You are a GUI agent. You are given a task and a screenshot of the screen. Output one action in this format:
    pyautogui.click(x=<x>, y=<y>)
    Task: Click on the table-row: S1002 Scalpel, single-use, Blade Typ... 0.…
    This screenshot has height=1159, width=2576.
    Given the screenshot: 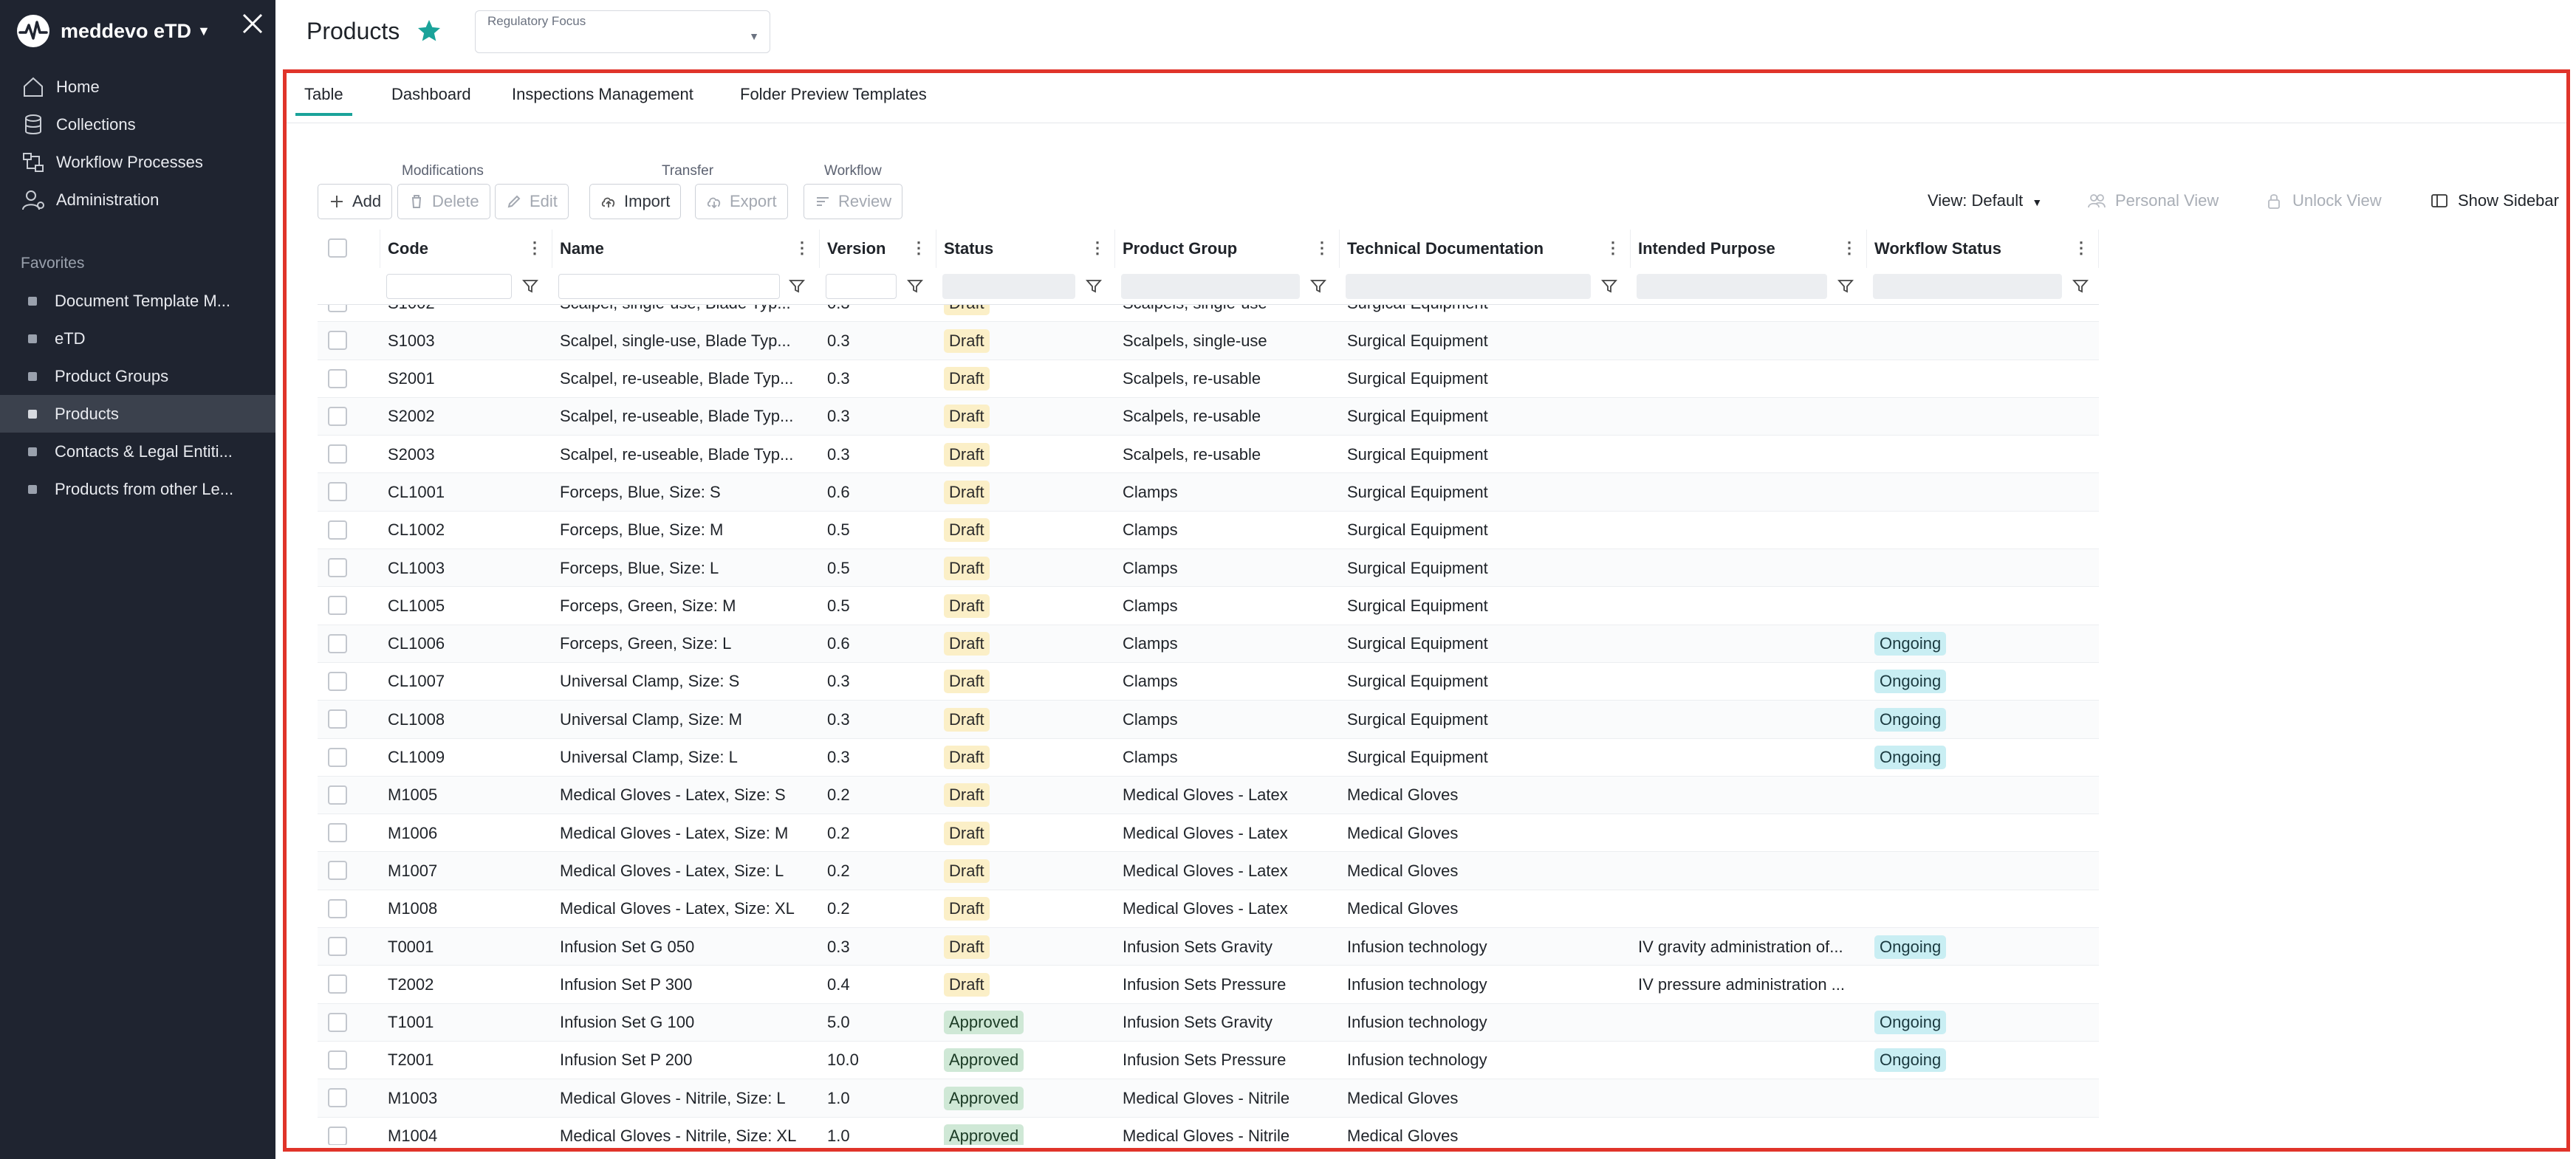 What is the action you would take?
    pyautogui.click(x=1208, y=313)
    